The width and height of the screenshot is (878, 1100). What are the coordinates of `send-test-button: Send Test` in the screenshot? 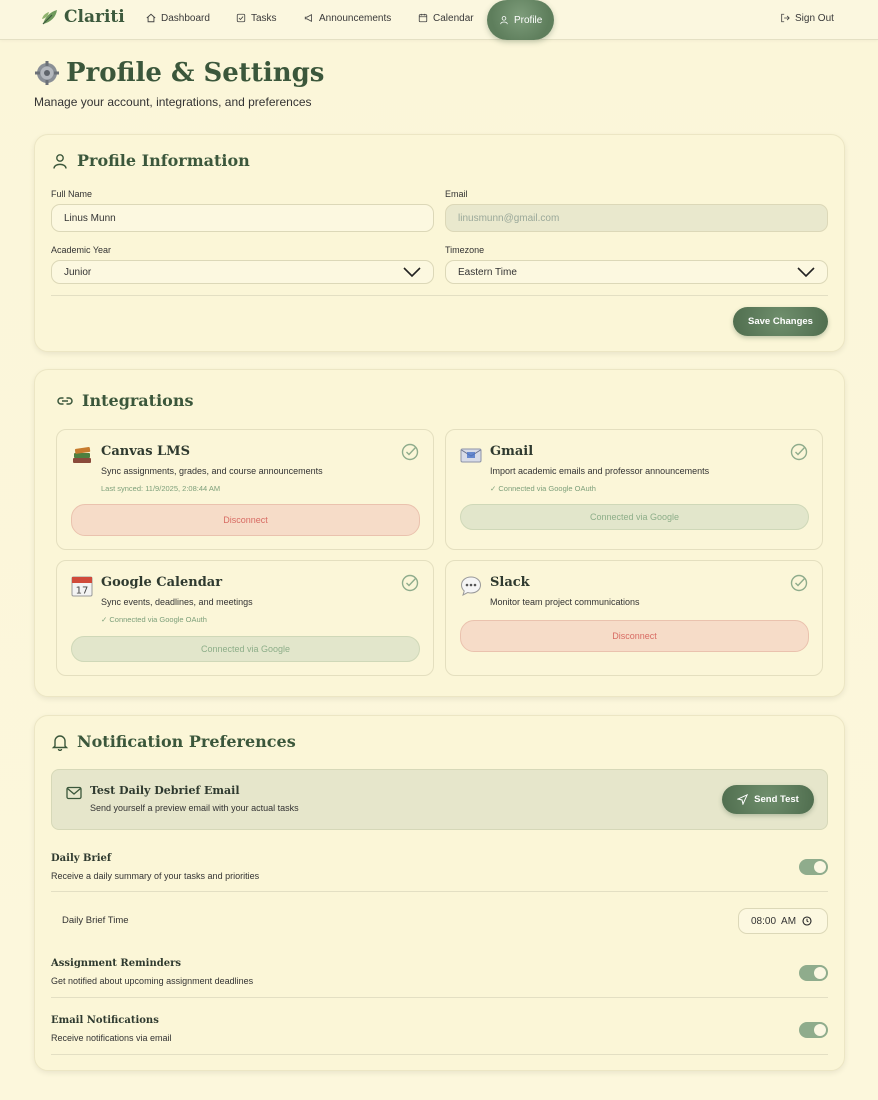 It's located at (768, 799).